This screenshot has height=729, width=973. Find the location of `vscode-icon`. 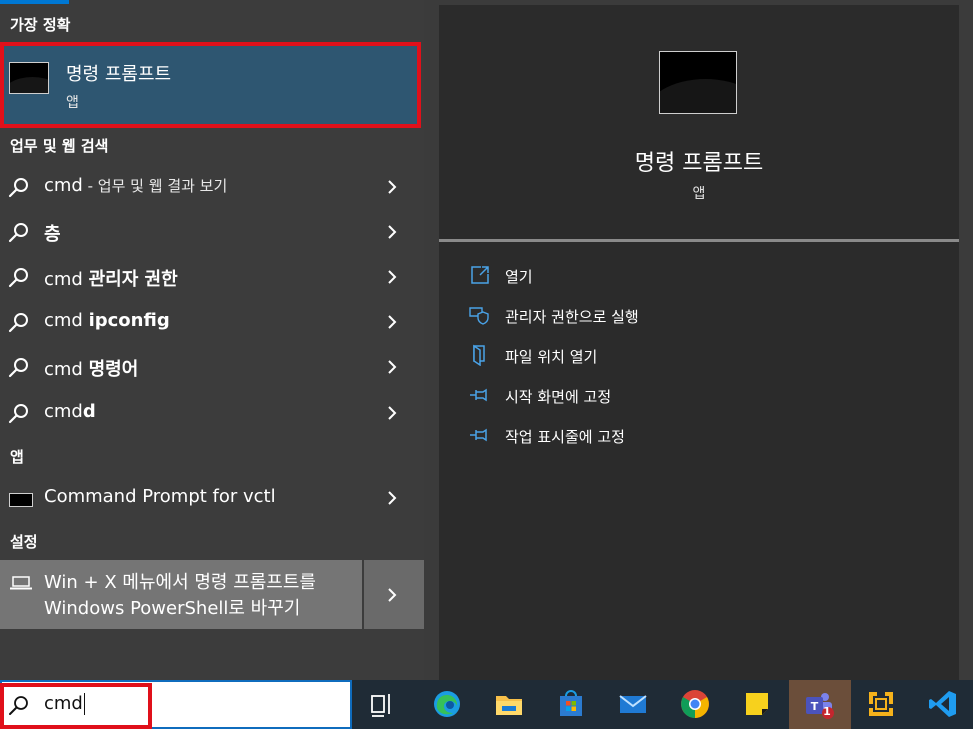

vscode-icon is located at coordinates (942, 704).